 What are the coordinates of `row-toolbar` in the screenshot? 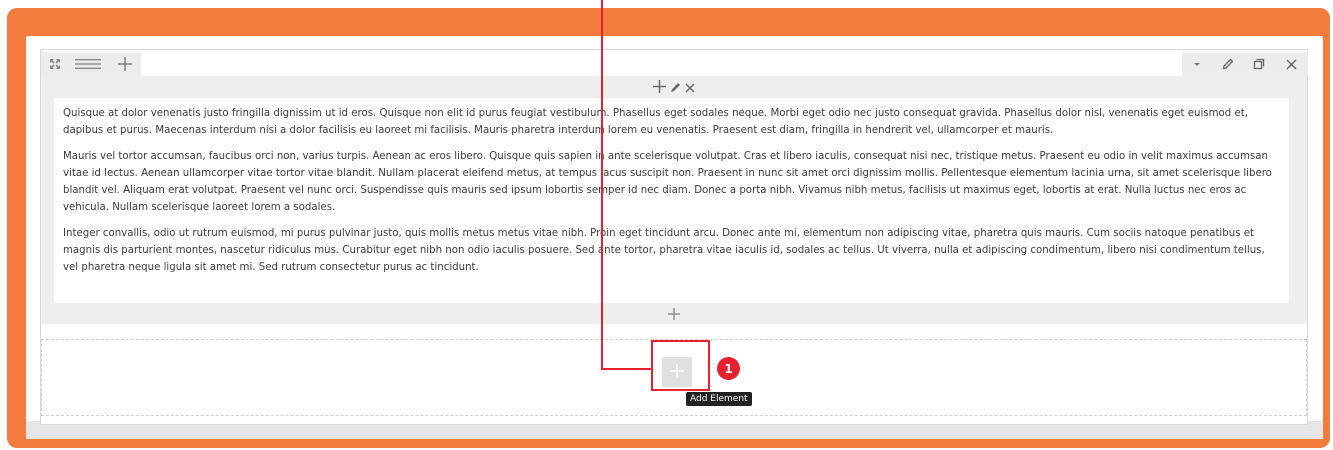 It's located at (674, 63).